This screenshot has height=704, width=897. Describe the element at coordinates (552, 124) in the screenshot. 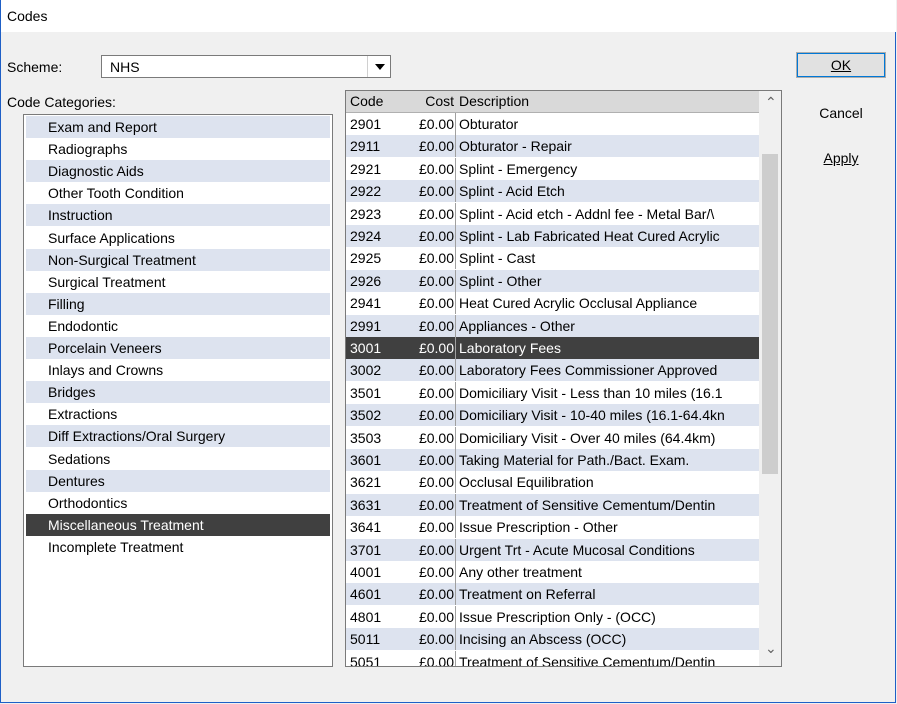

I see `table-row: 2901 £0.00 Obturator` at that location.